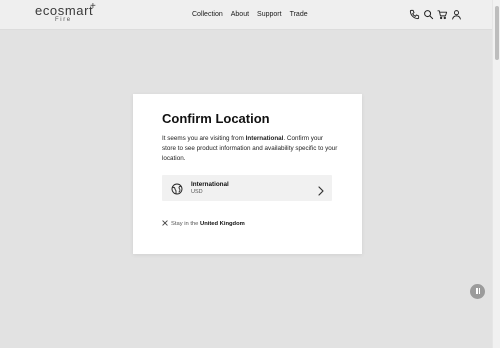  What do you see at coordinates (64, 10) in the screenshot?
I see `logo-wordmark: ecosmart` at bounding box center [64, 10].